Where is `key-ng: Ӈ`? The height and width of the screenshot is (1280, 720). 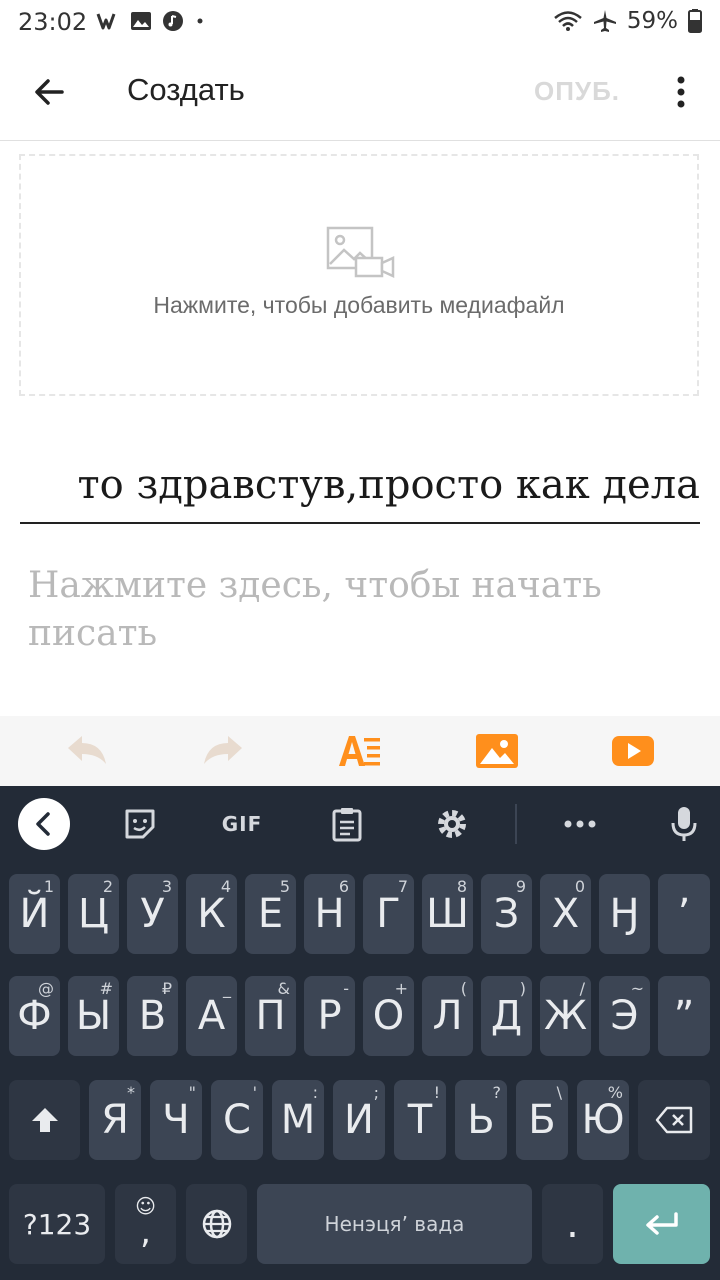
key-ng: Ӈ is located at coordinates (624, 914).